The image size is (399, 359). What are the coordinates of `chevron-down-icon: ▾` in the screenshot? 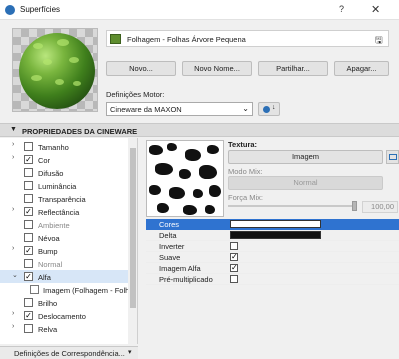 It's located at (130, 352).